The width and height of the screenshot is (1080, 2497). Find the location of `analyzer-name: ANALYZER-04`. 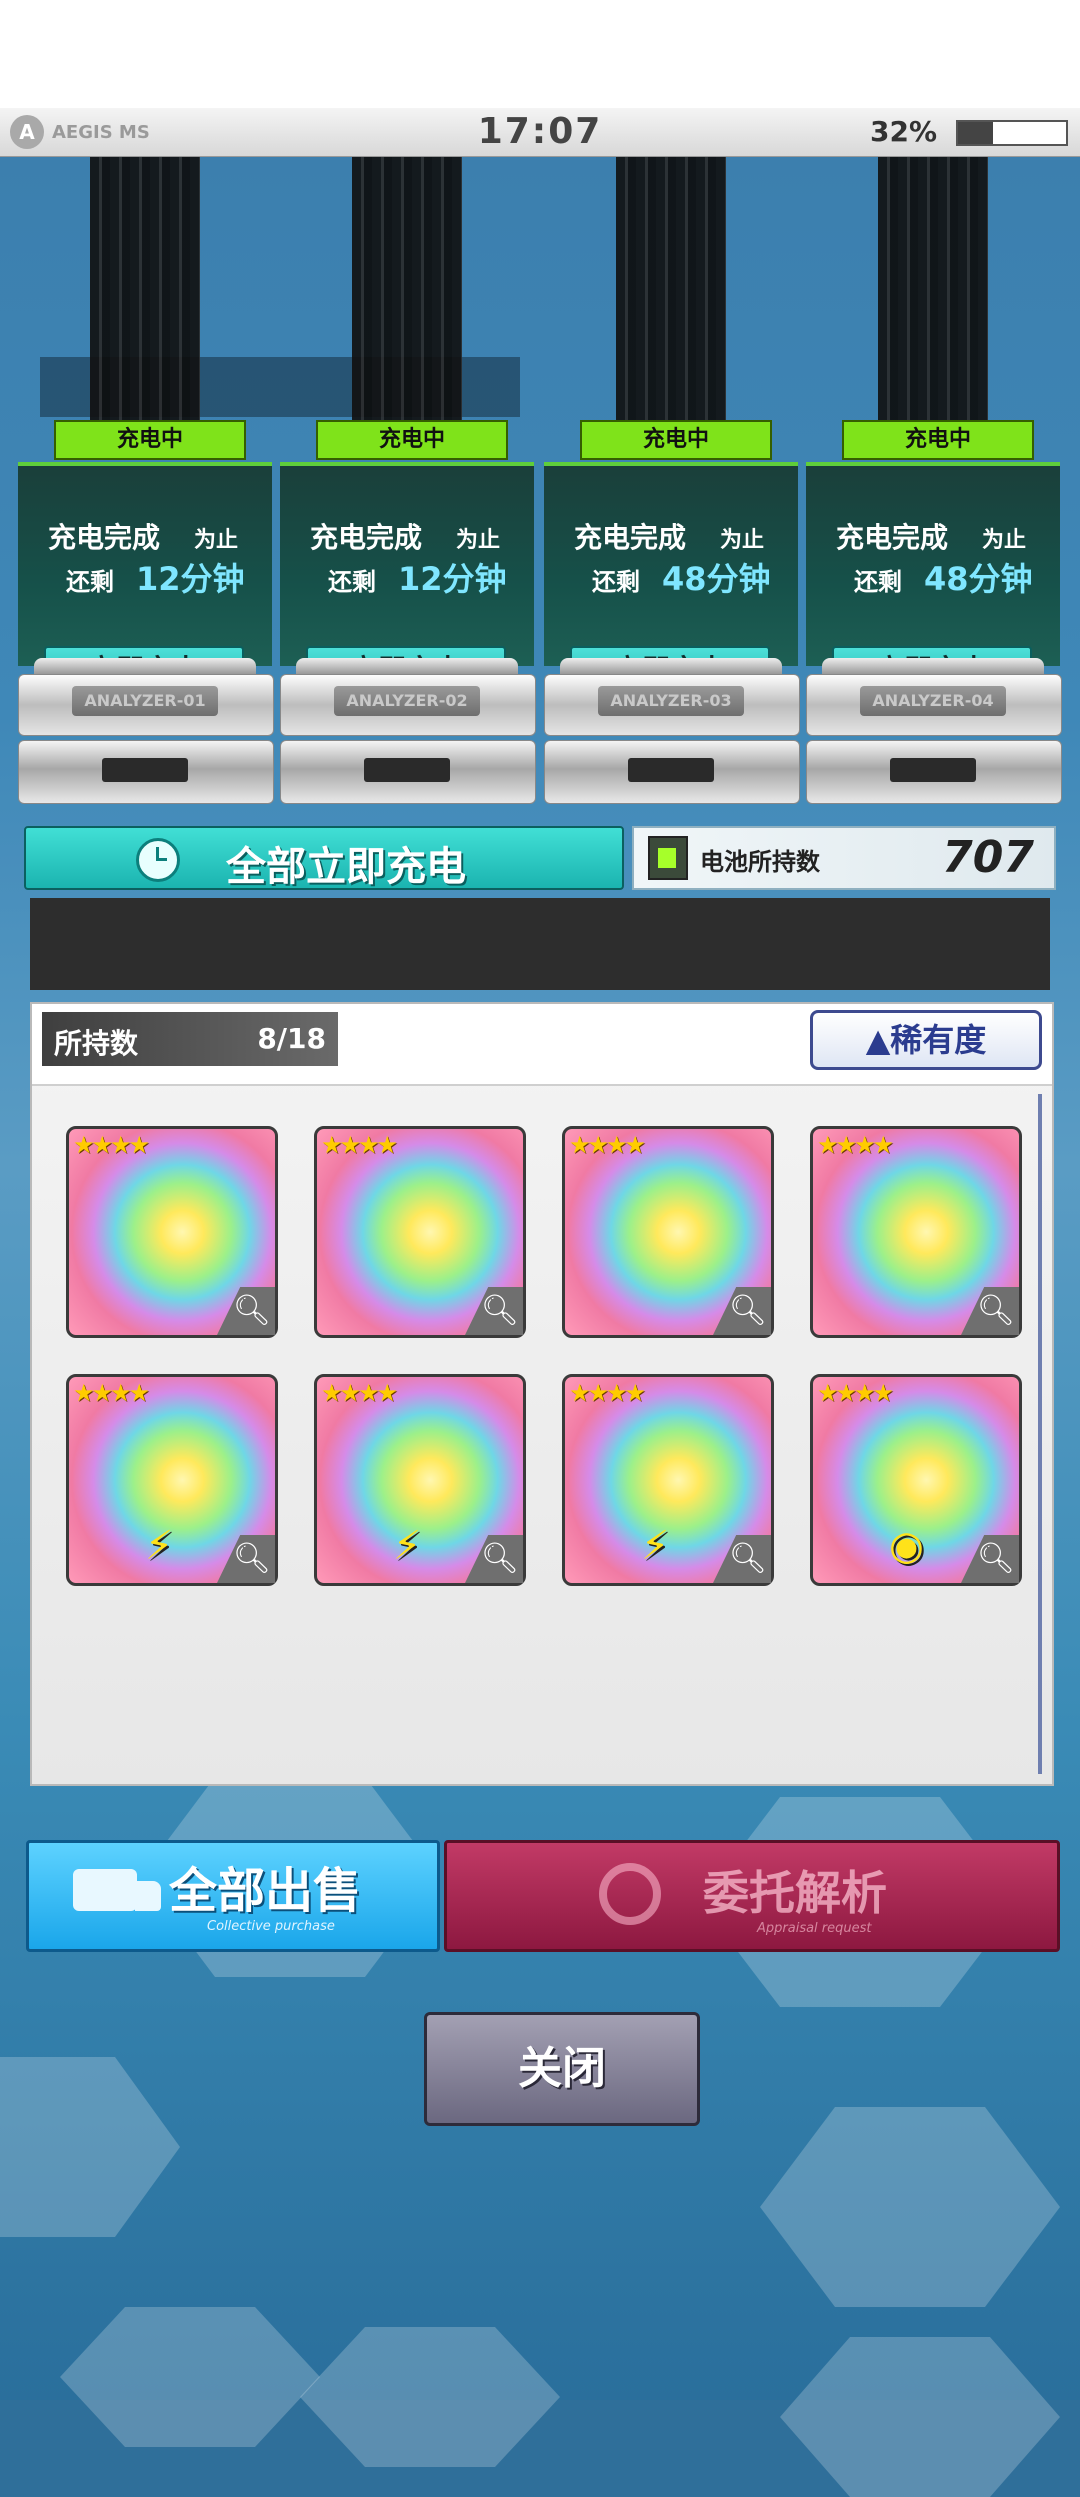

analyzer-name: ANALYZER-04 is located at coordinates (933, 701).